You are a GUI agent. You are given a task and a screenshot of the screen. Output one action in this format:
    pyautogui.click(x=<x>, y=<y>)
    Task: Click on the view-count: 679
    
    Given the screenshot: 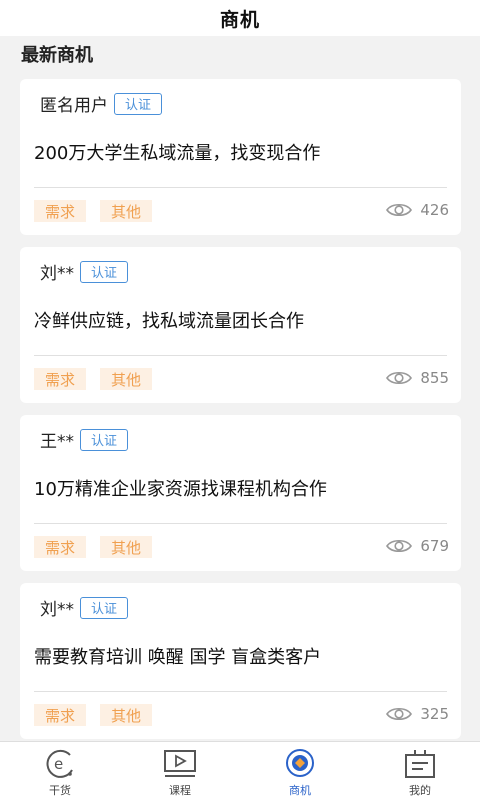 What is the action you would take?
    pyautogui.click(x=417, y=546)
    